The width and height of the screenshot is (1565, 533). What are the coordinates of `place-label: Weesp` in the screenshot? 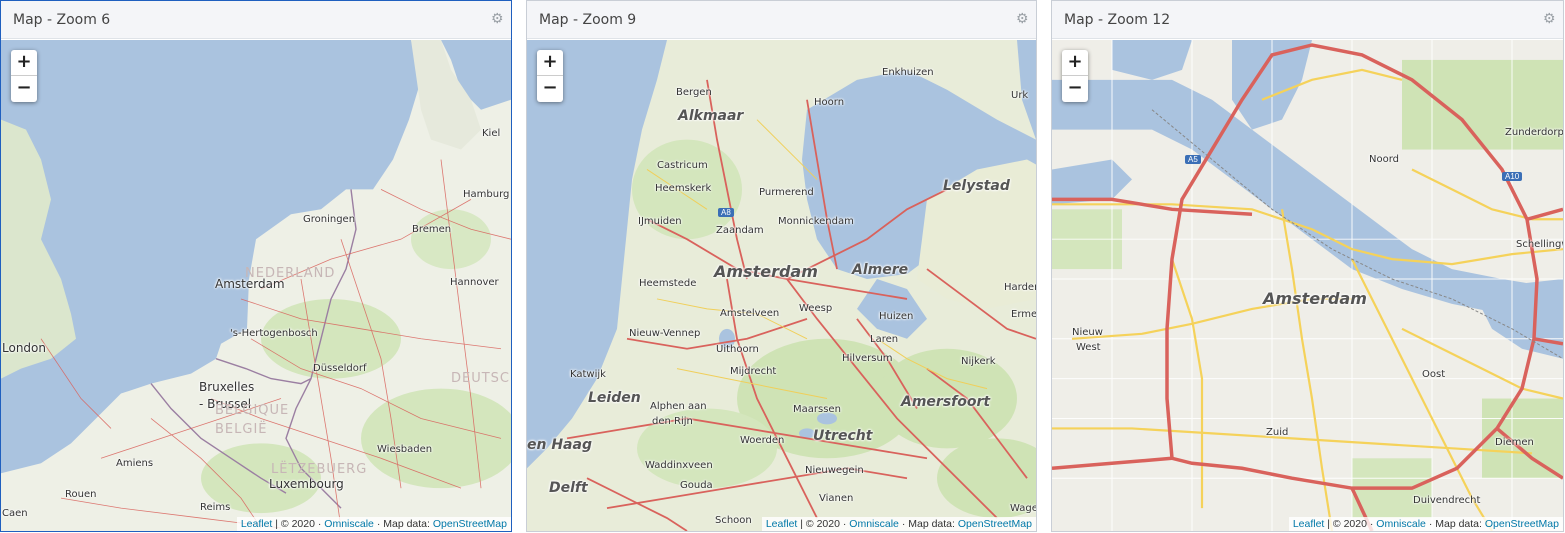 It's located at (816, 308).